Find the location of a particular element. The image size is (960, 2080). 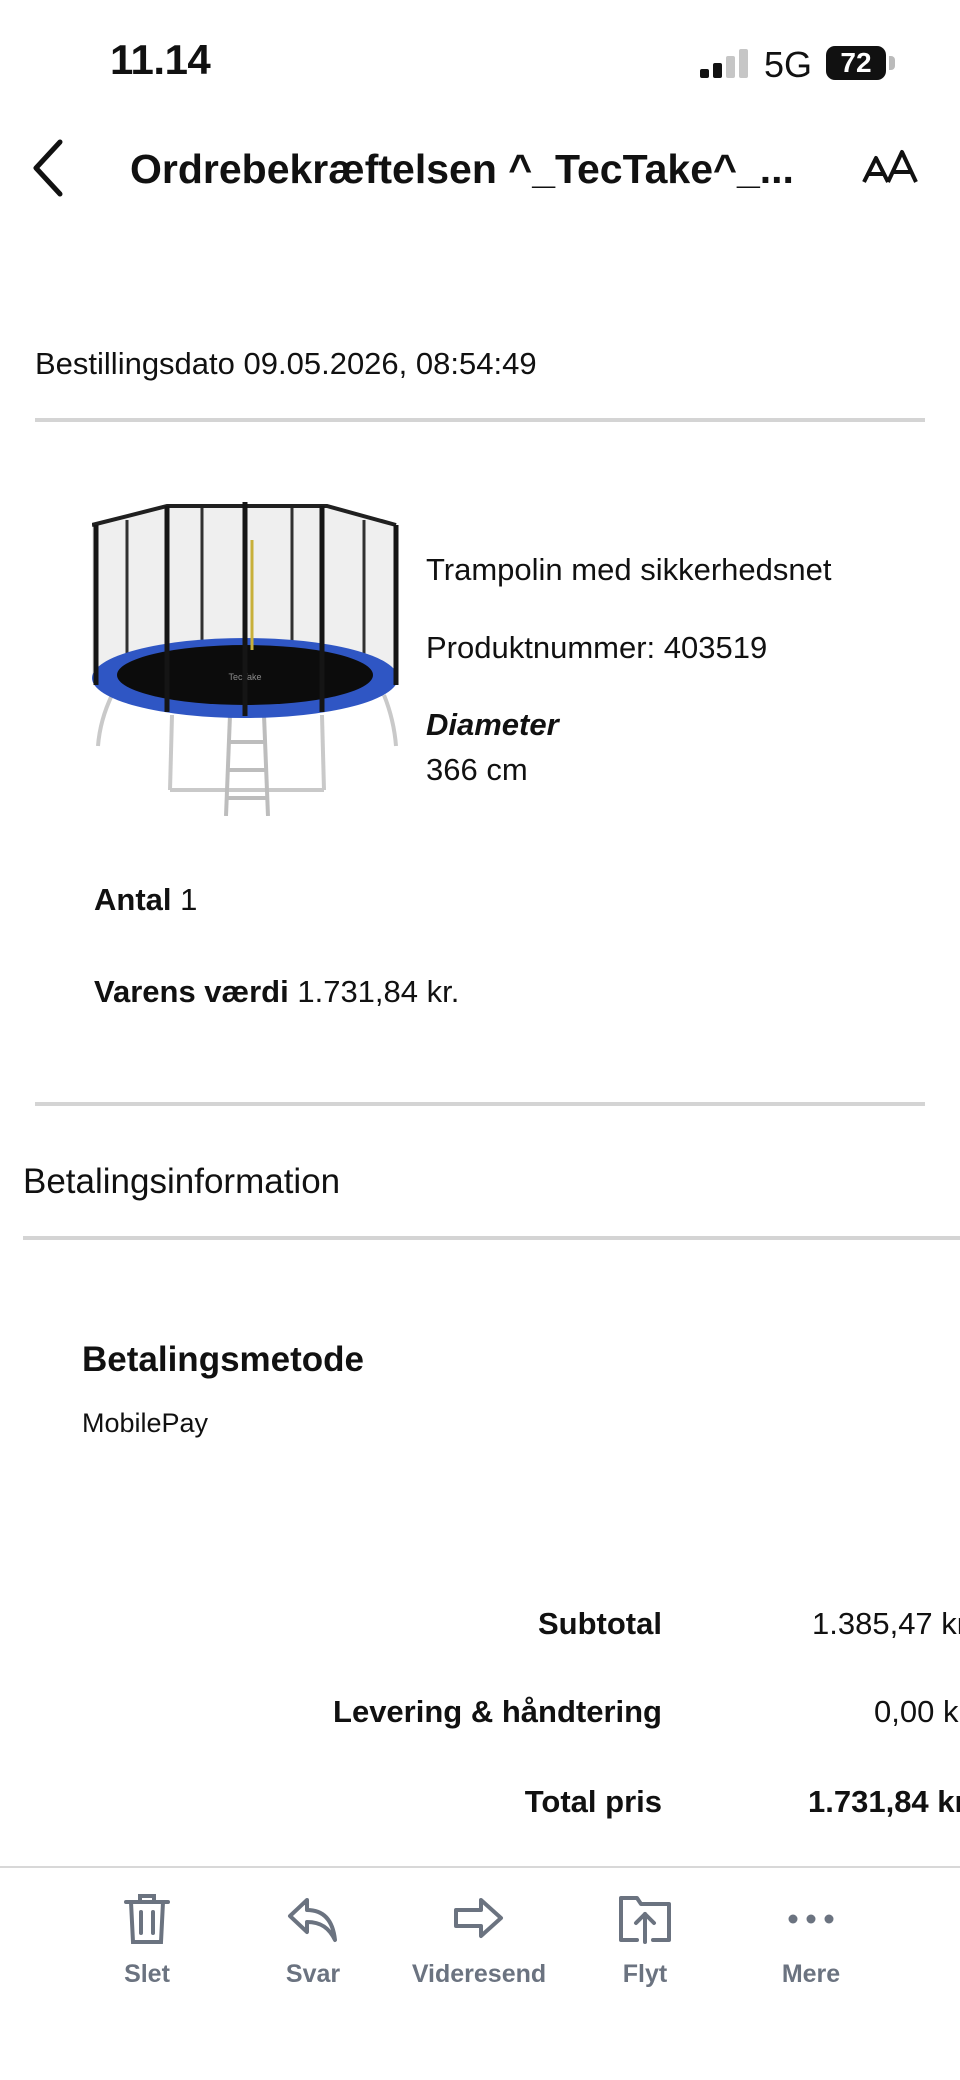

more-icon is located at coordinates (811, 1919).